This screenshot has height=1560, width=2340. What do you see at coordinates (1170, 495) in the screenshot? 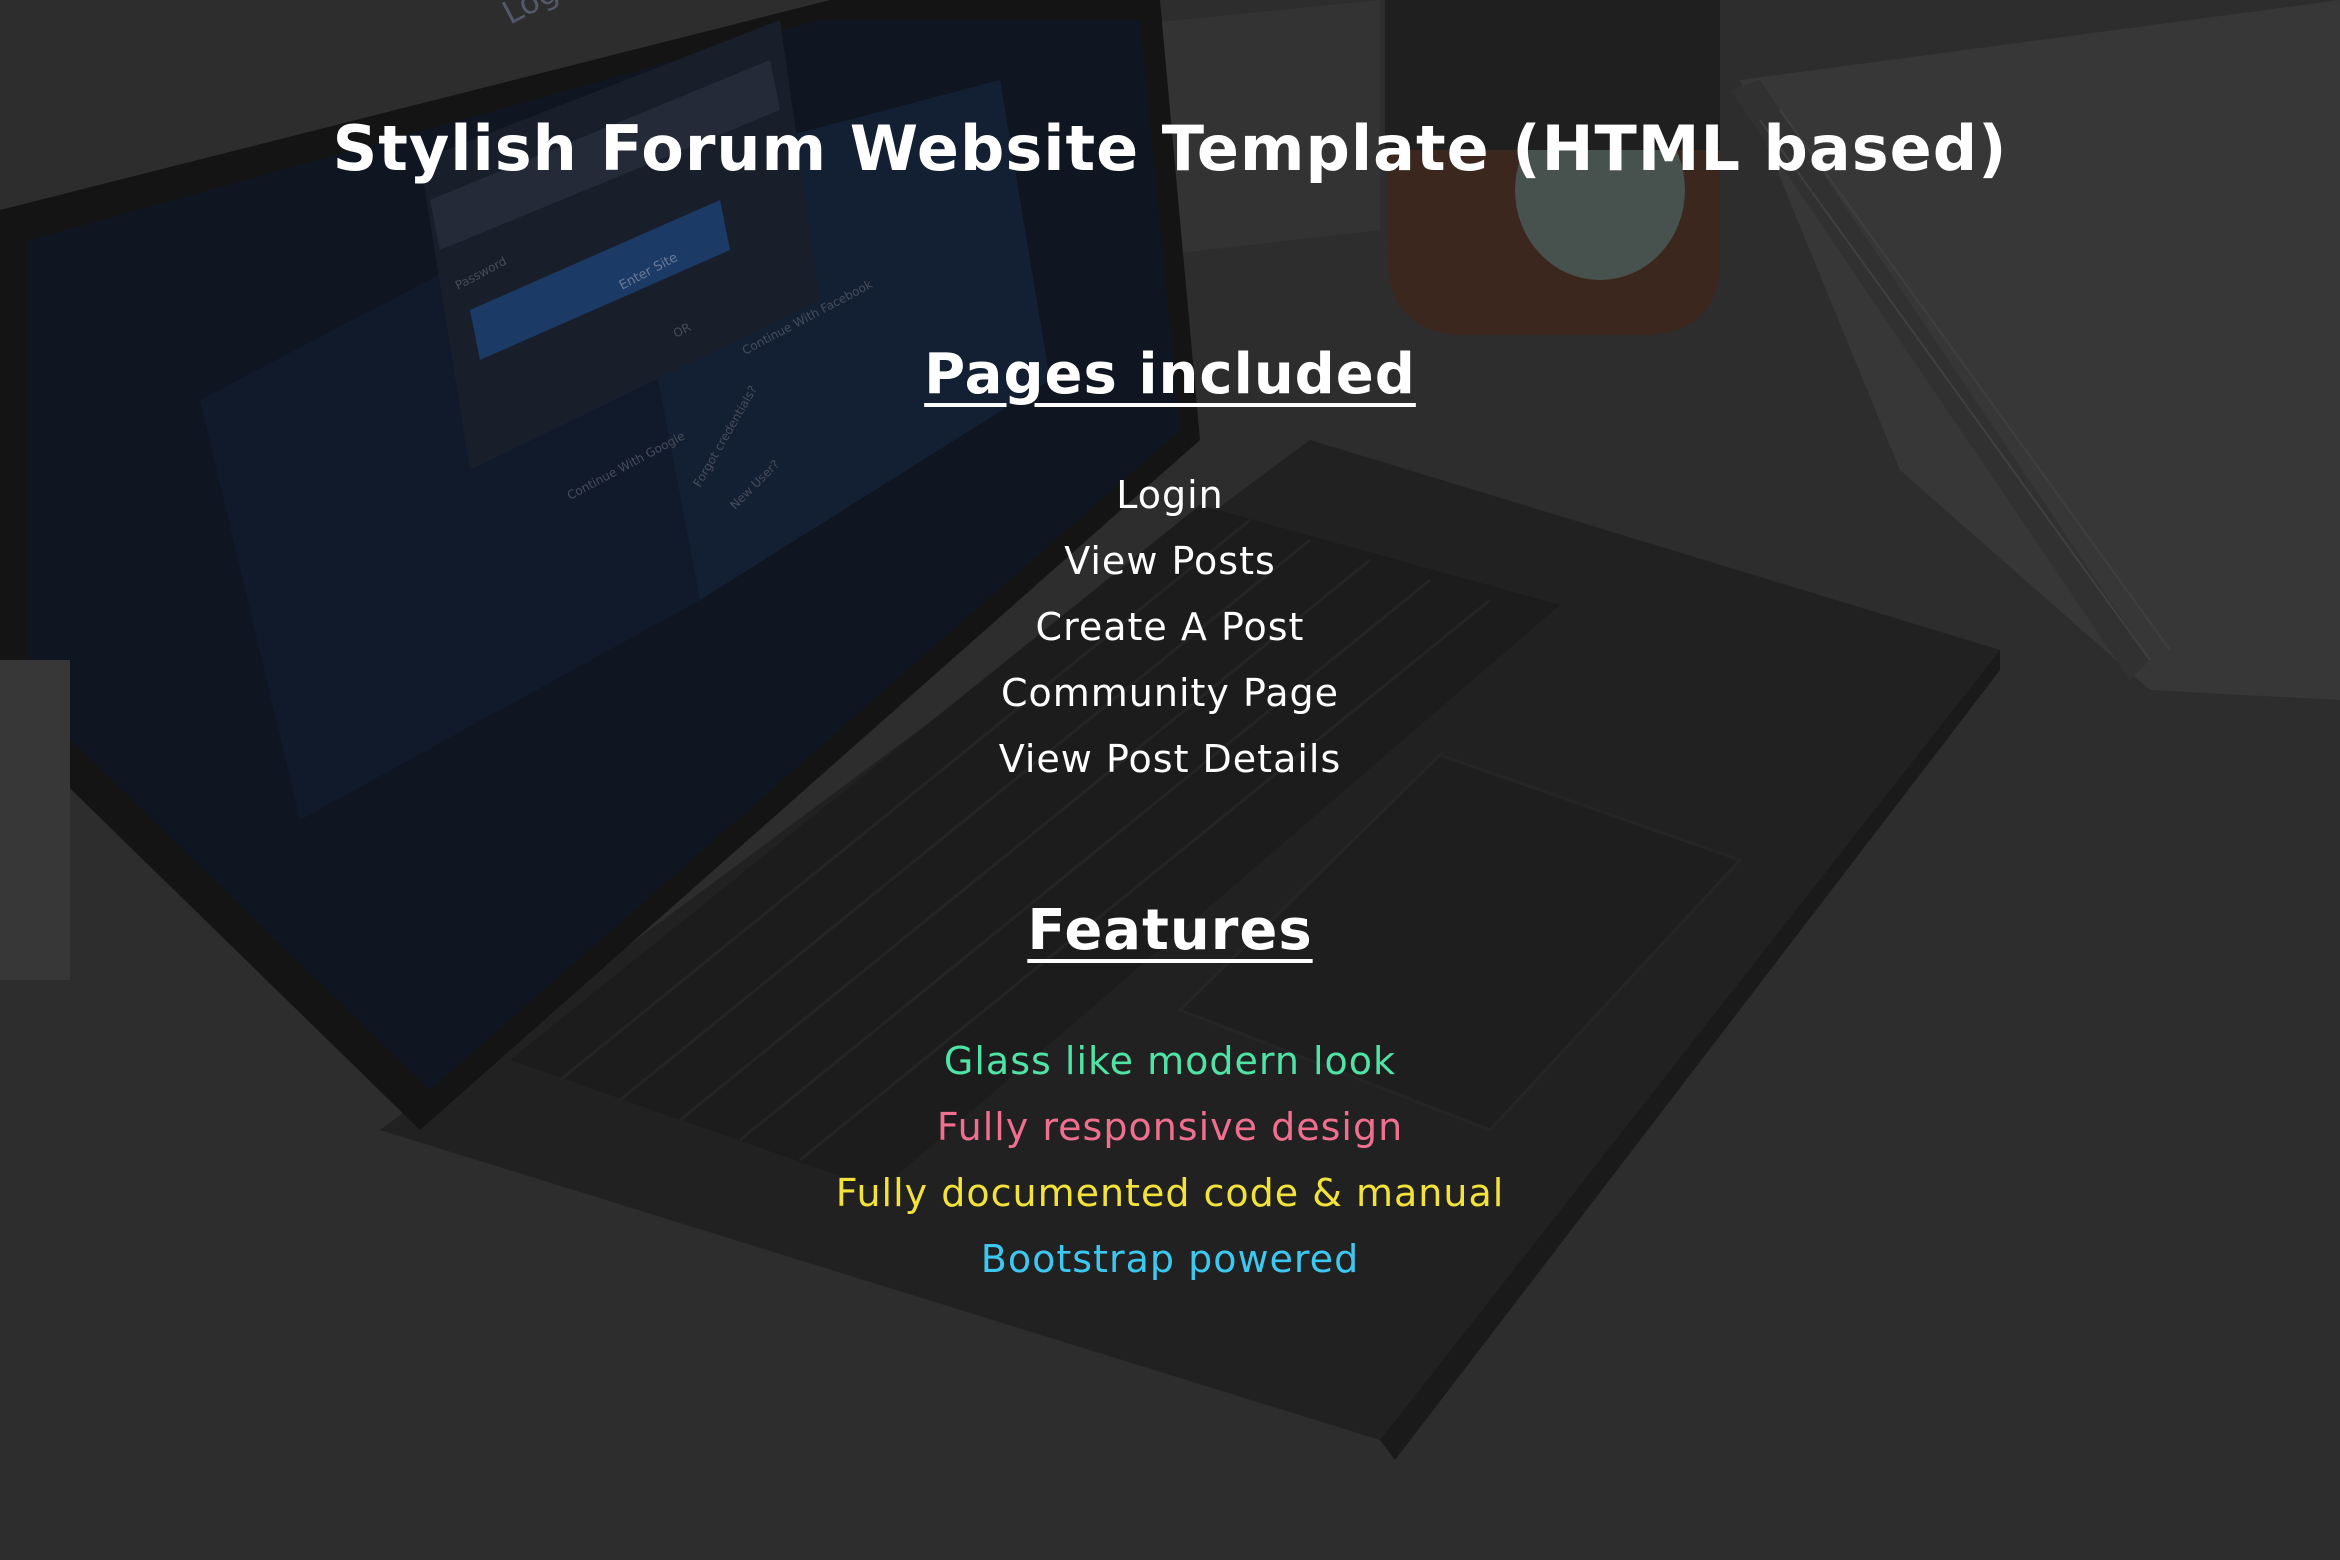
I see `page-item-login: Login` at bounding box center [1170, 495].